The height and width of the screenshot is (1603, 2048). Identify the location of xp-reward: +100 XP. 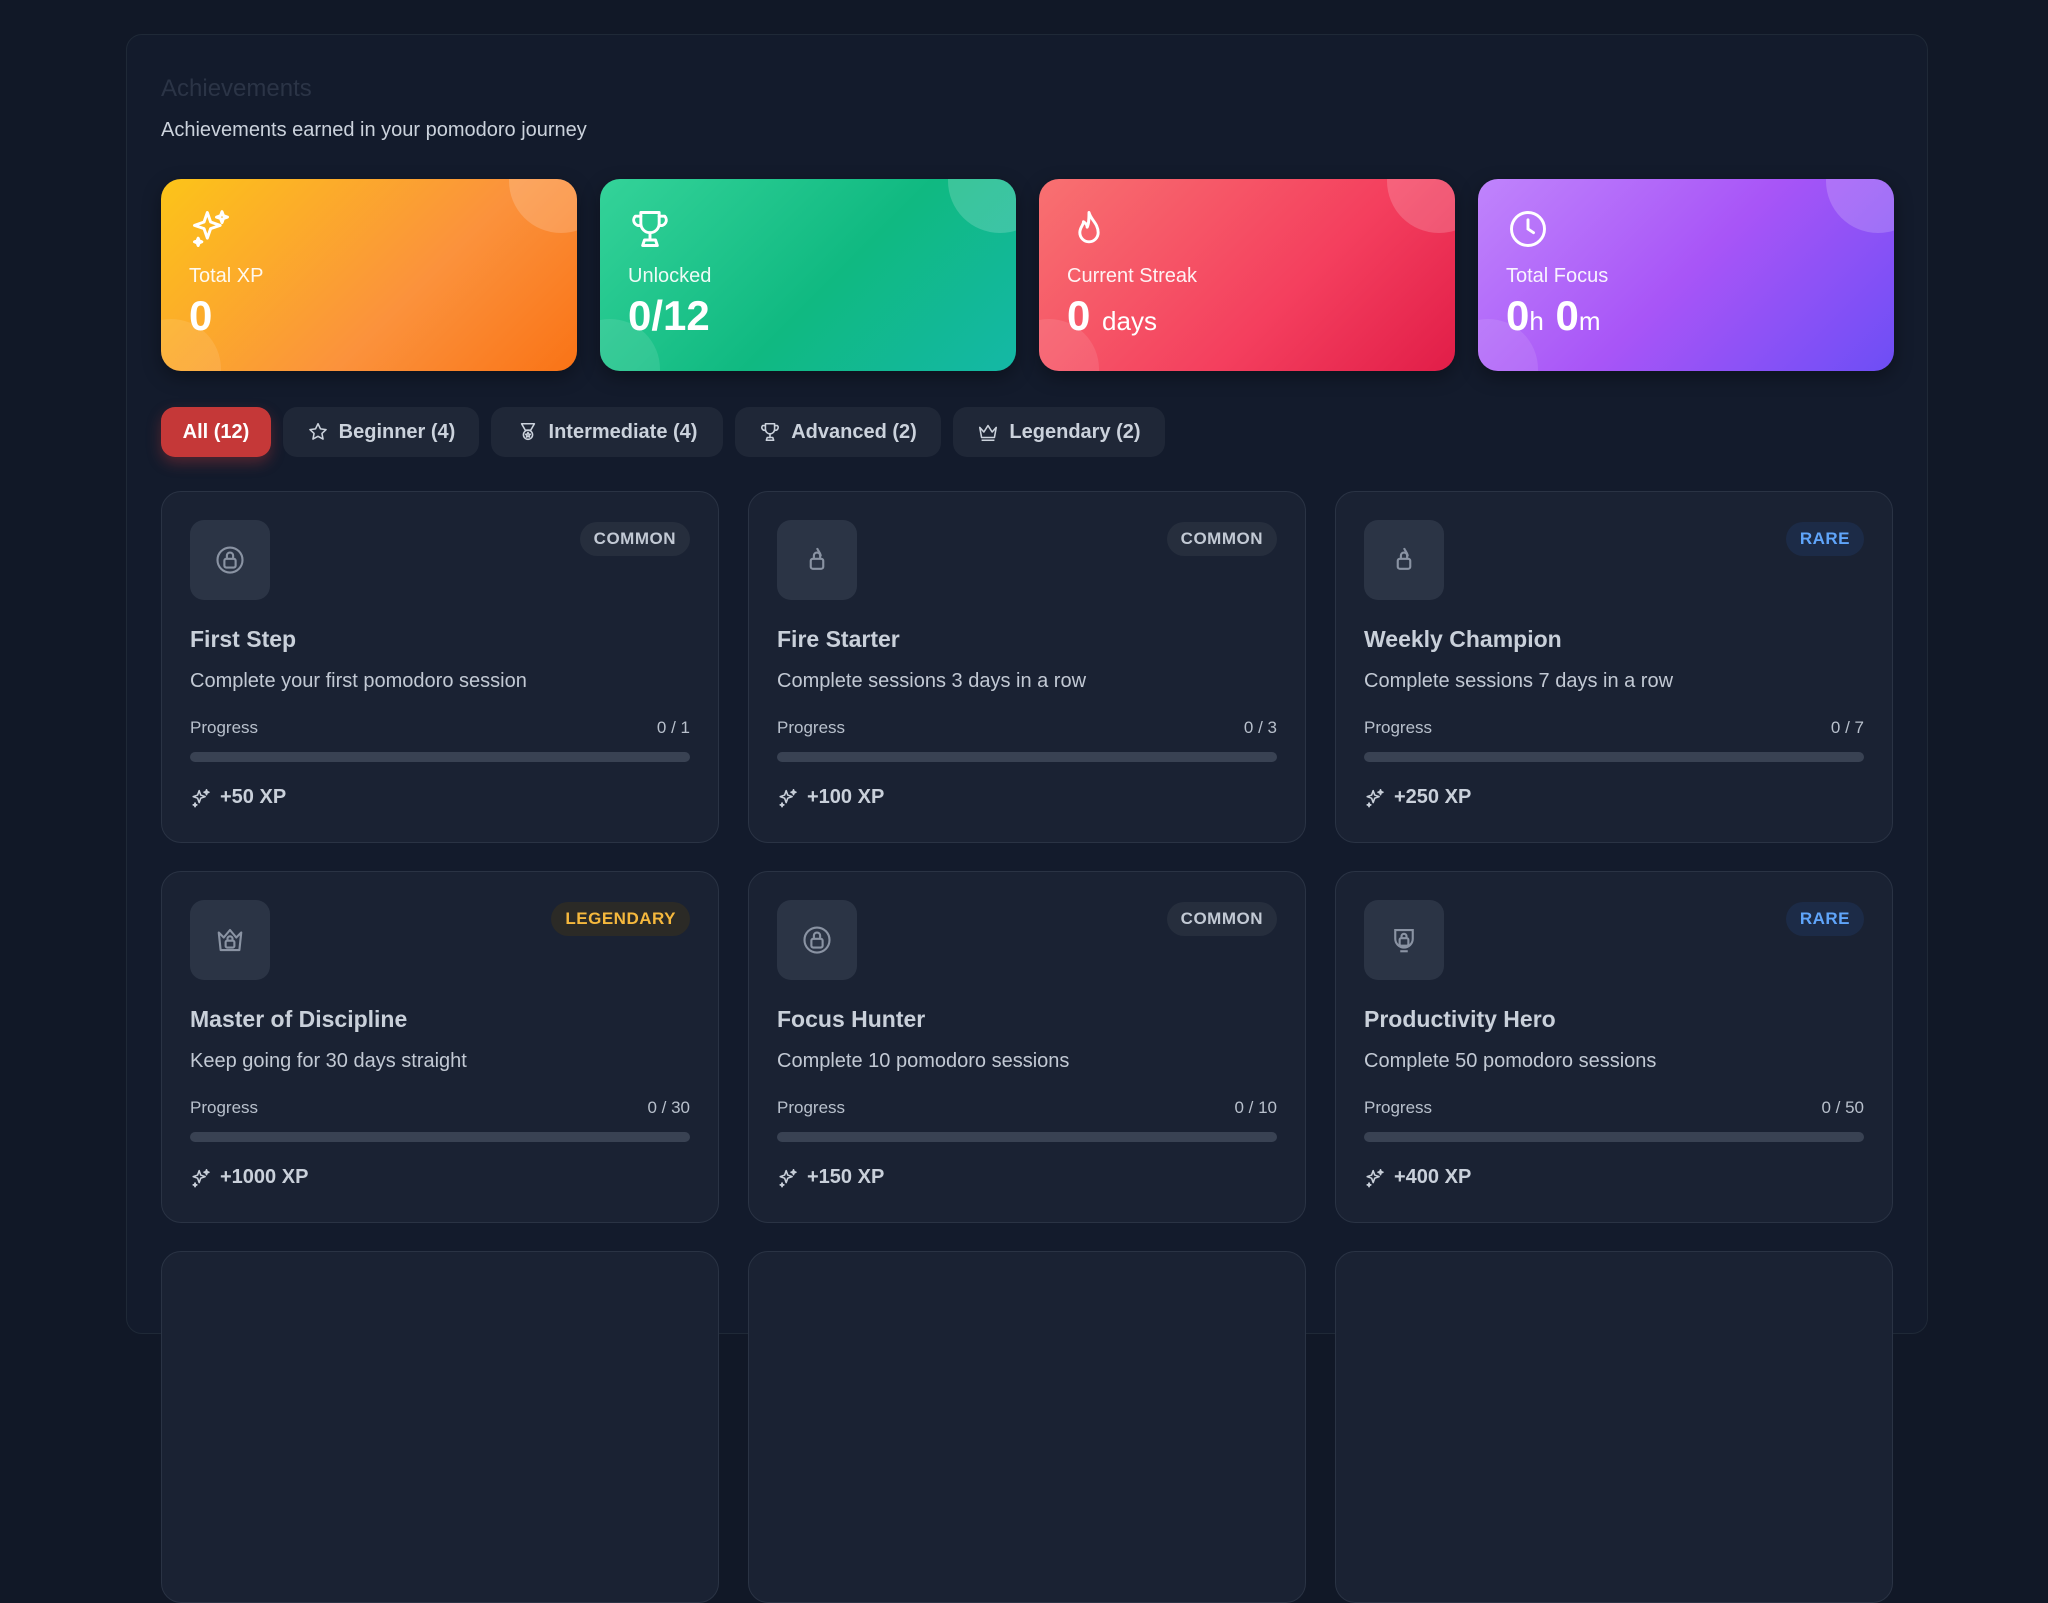
(830, 797).